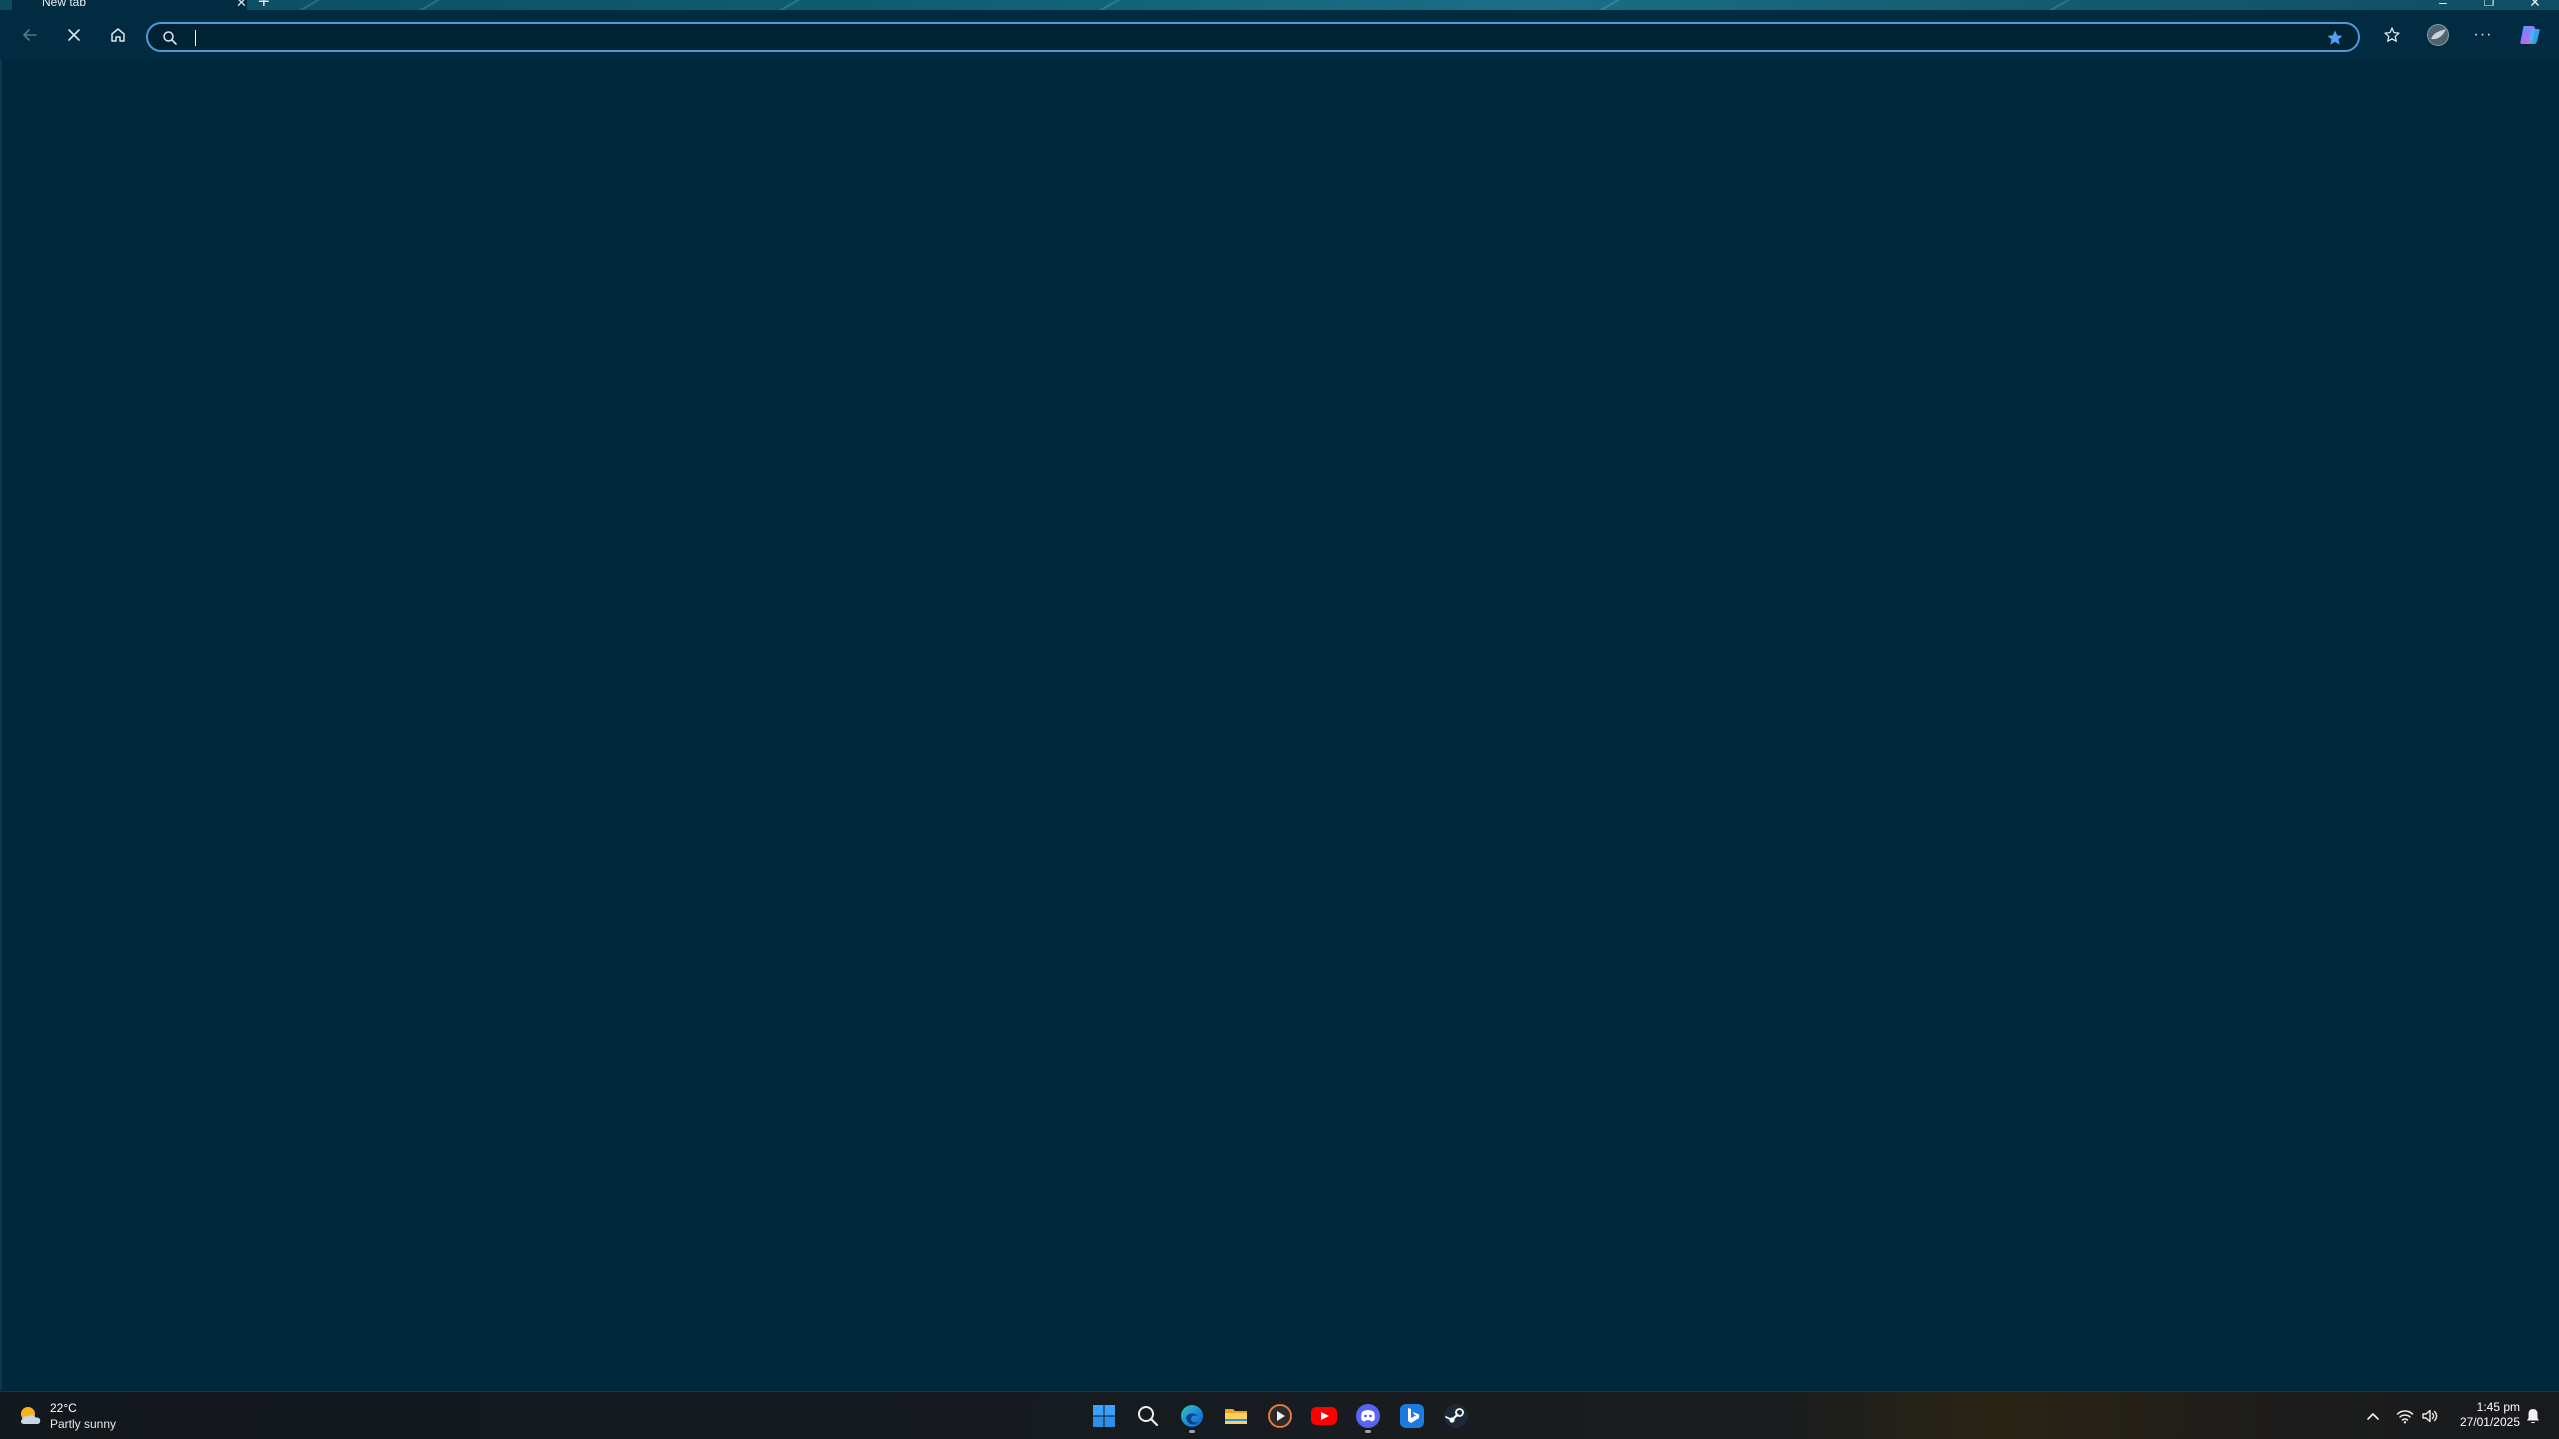 This screenshot has width=2559, height=1439. I want to click on taskbar: 22°C Partly sunny 1:45 pm 27/01/2025, so click(1279, 1415).